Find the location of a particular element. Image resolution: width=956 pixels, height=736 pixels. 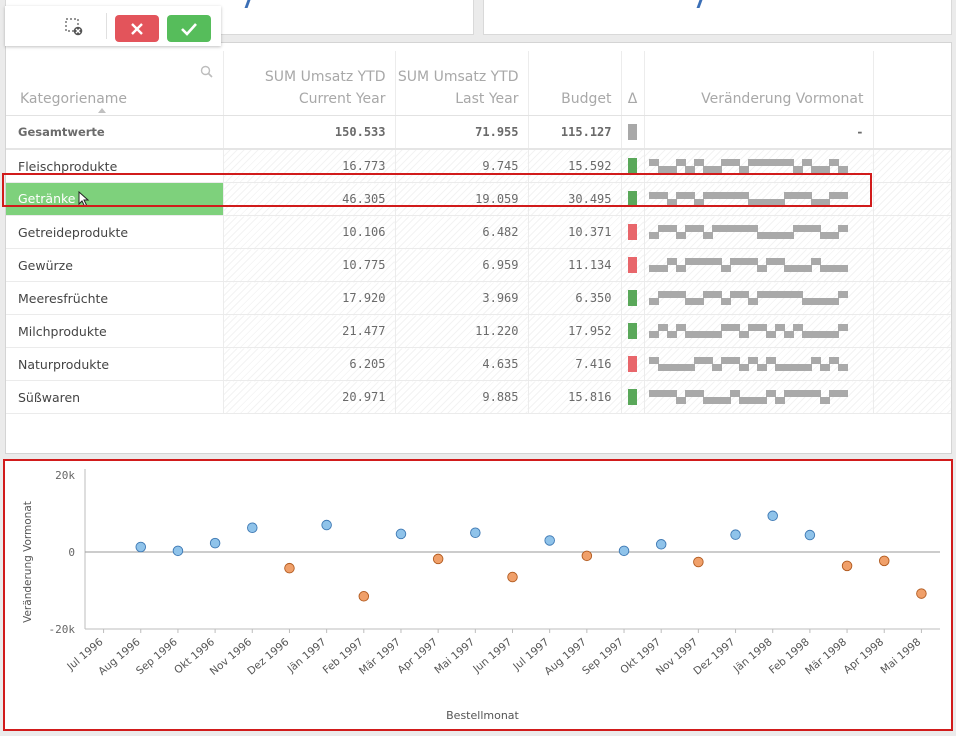

current-year-cell: 20.971 is located at coordinates (309, 397).